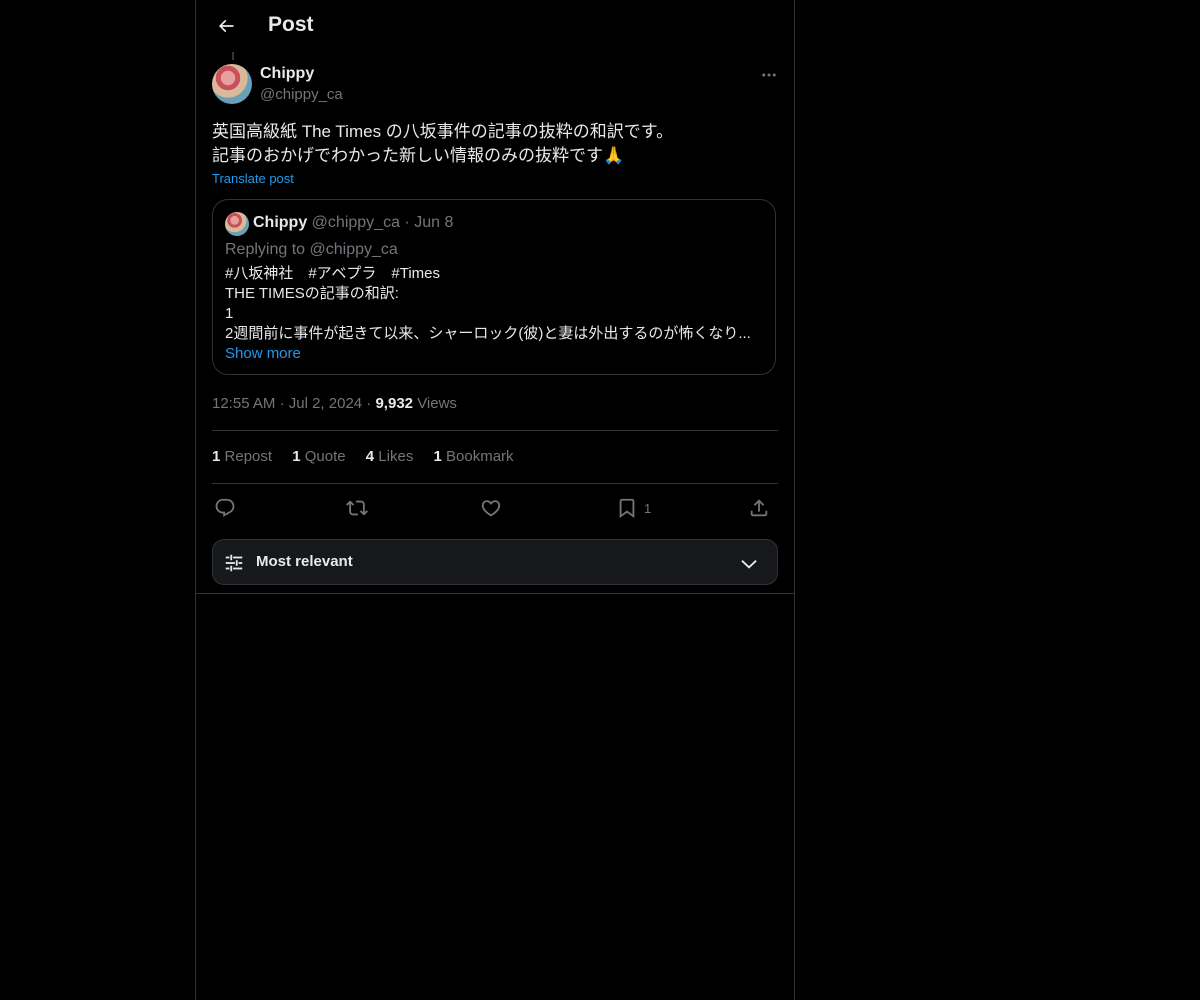 This screenshot has height=1000, width=1200. What do you see at coordinates (291, 24) in the screenshot?
I see `page-title: Post` at bounding box center [291, 24].